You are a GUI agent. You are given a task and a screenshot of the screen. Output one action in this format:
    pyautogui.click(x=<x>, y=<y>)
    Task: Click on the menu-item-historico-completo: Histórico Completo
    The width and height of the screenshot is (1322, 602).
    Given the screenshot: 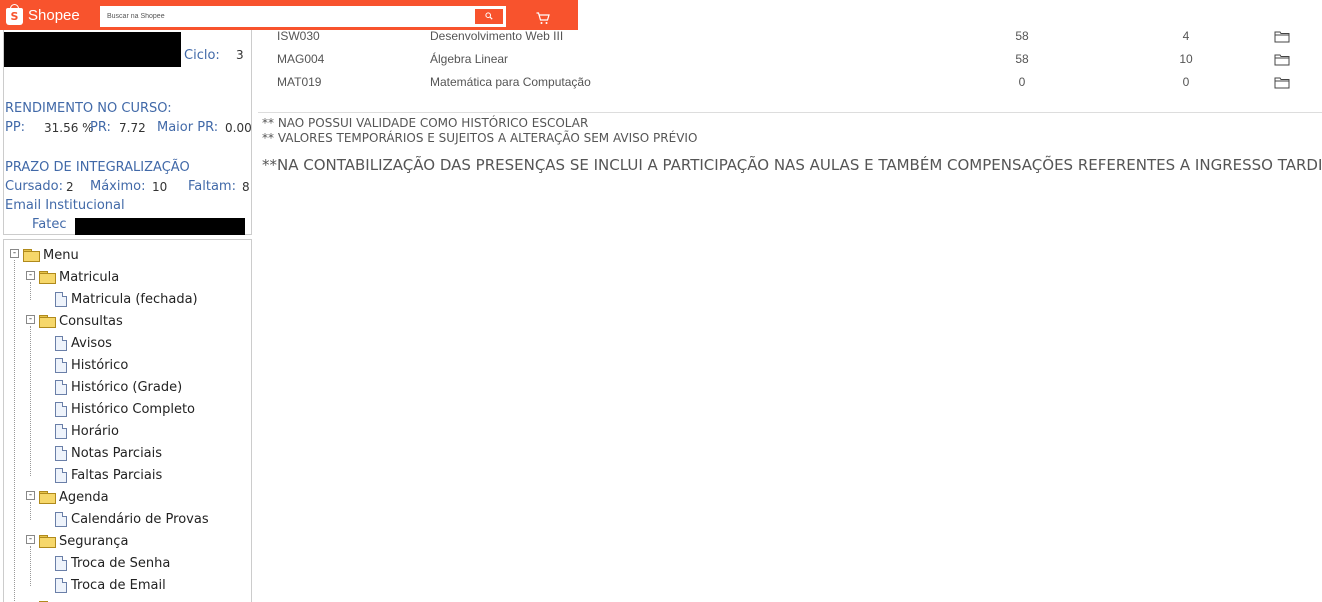 What is the action you would take?
    pyautogui.click(x=125, y=409)
    